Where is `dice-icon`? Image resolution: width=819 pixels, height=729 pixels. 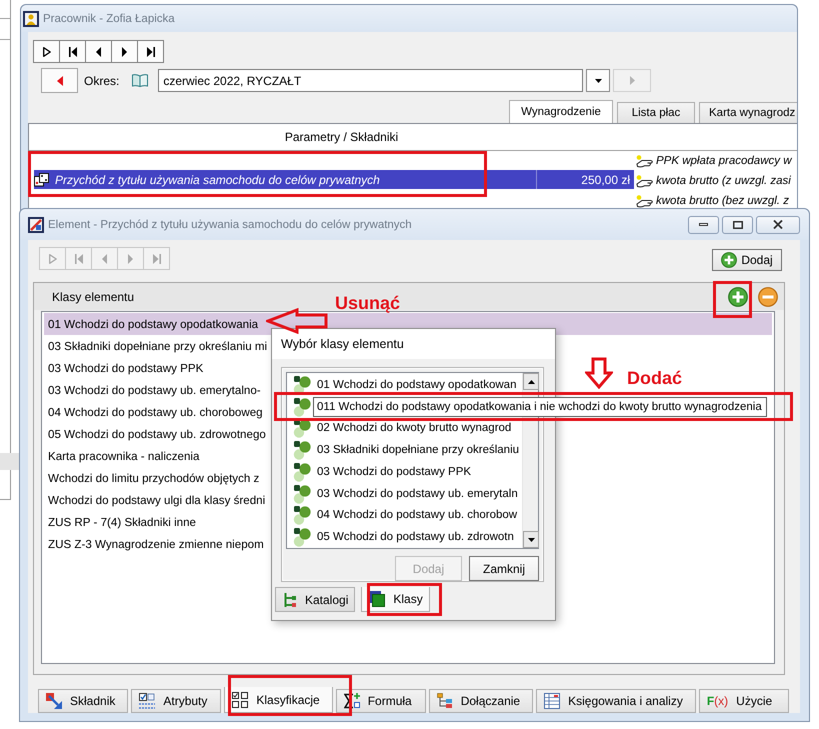 dice-icon is located at coordinates (41, 179).